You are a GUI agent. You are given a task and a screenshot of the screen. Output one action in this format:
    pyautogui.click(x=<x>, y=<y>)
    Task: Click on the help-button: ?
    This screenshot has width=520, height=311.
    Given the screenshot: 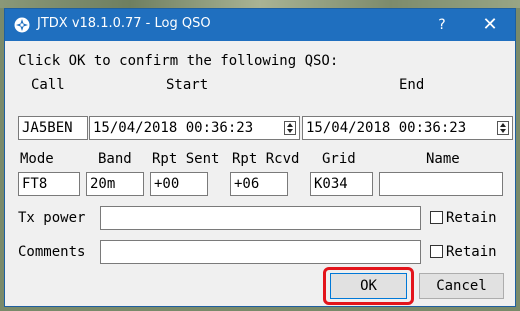 What is the action you would take?
    pyautogui.click(x=442, y=25)
    